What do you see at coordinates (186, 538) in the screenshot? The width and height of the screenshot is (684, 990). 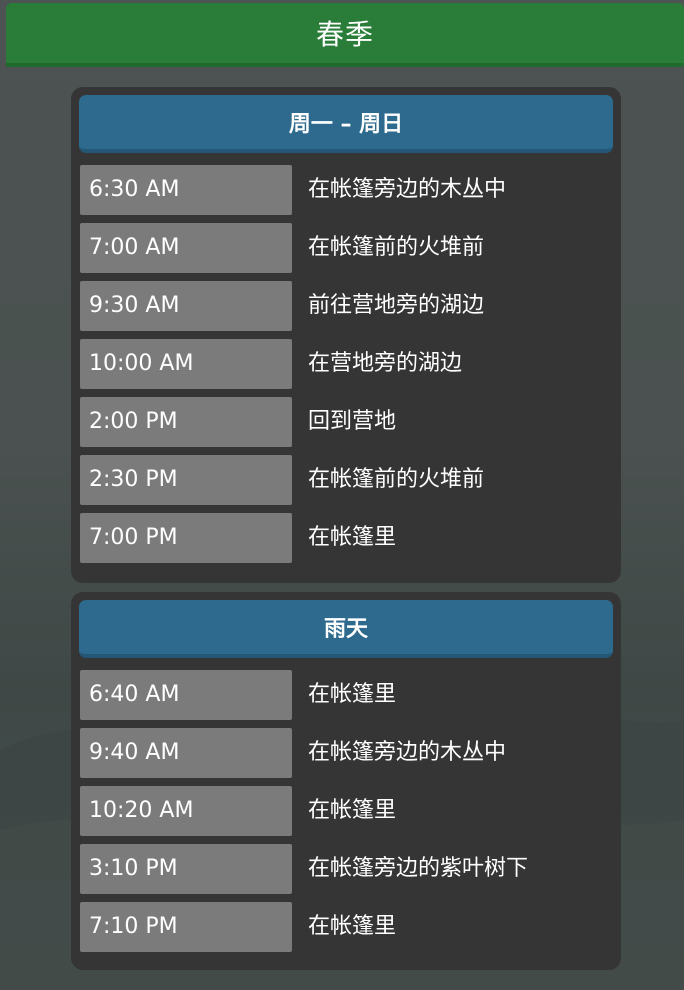 I see `schedule-time: 7:00 PM` at bounding box center [186, 538].